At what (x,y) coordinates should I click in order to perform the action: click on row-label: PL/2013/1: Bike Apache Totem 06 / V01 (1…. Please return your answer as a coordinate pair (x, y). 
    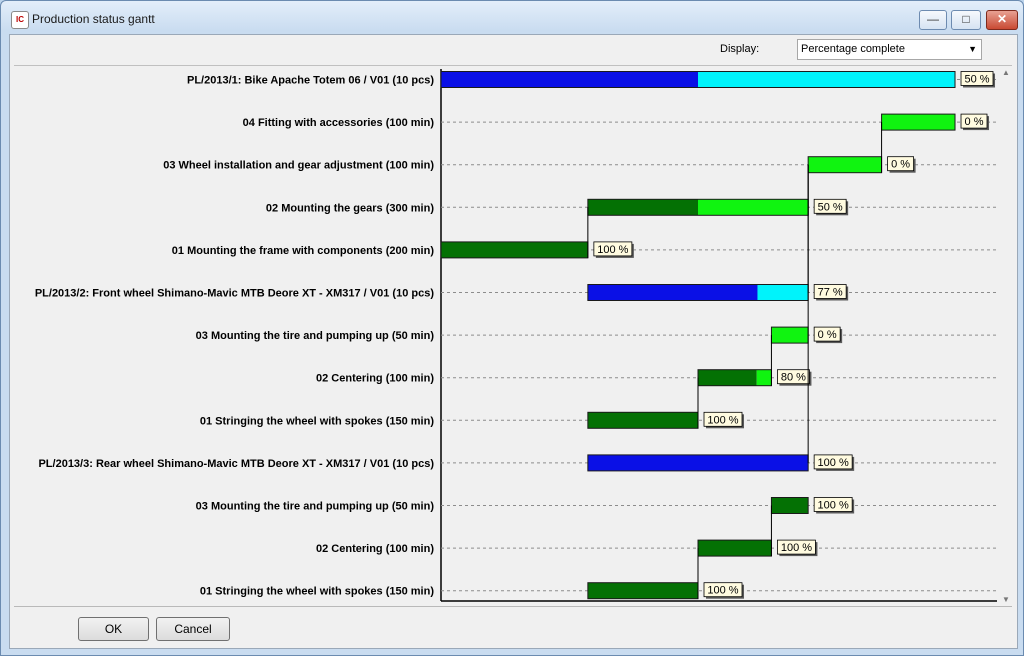
    Looking at the image, I should click on (310, 81).